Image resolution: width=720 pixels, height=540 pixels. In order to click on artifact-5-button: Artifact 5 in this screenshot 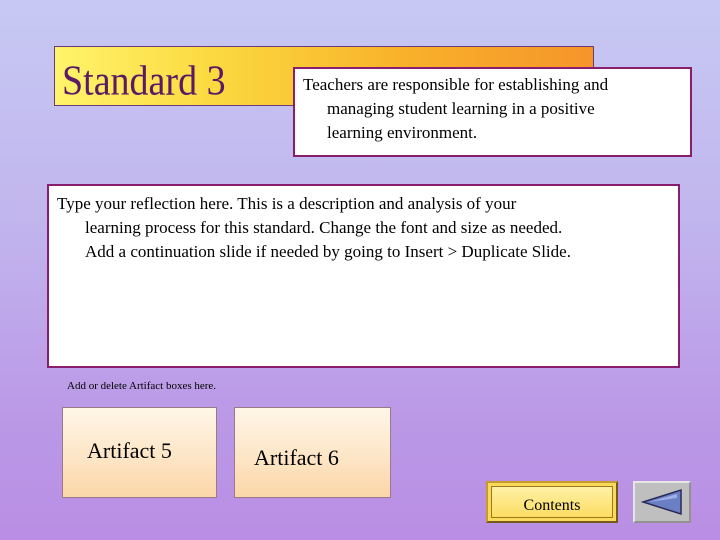, I will do `click(139, 452)`.